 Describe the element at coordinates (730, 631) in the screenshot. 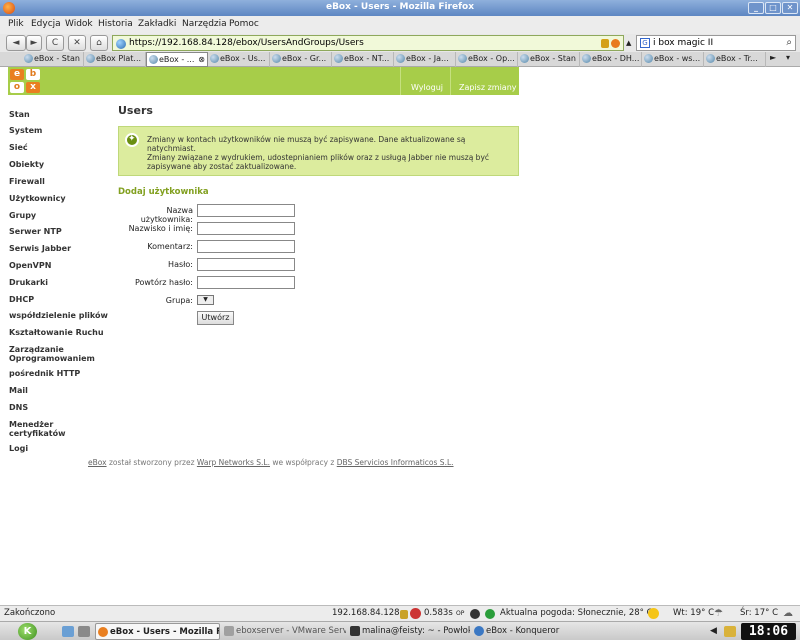

I see `tray-icon` at that location.